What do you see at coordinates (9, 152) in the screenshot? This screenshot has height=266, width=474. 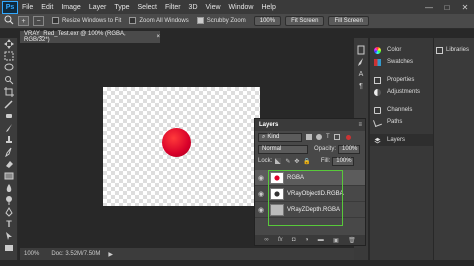 I see `history-brush-icon` at bounding box center [9, 152].